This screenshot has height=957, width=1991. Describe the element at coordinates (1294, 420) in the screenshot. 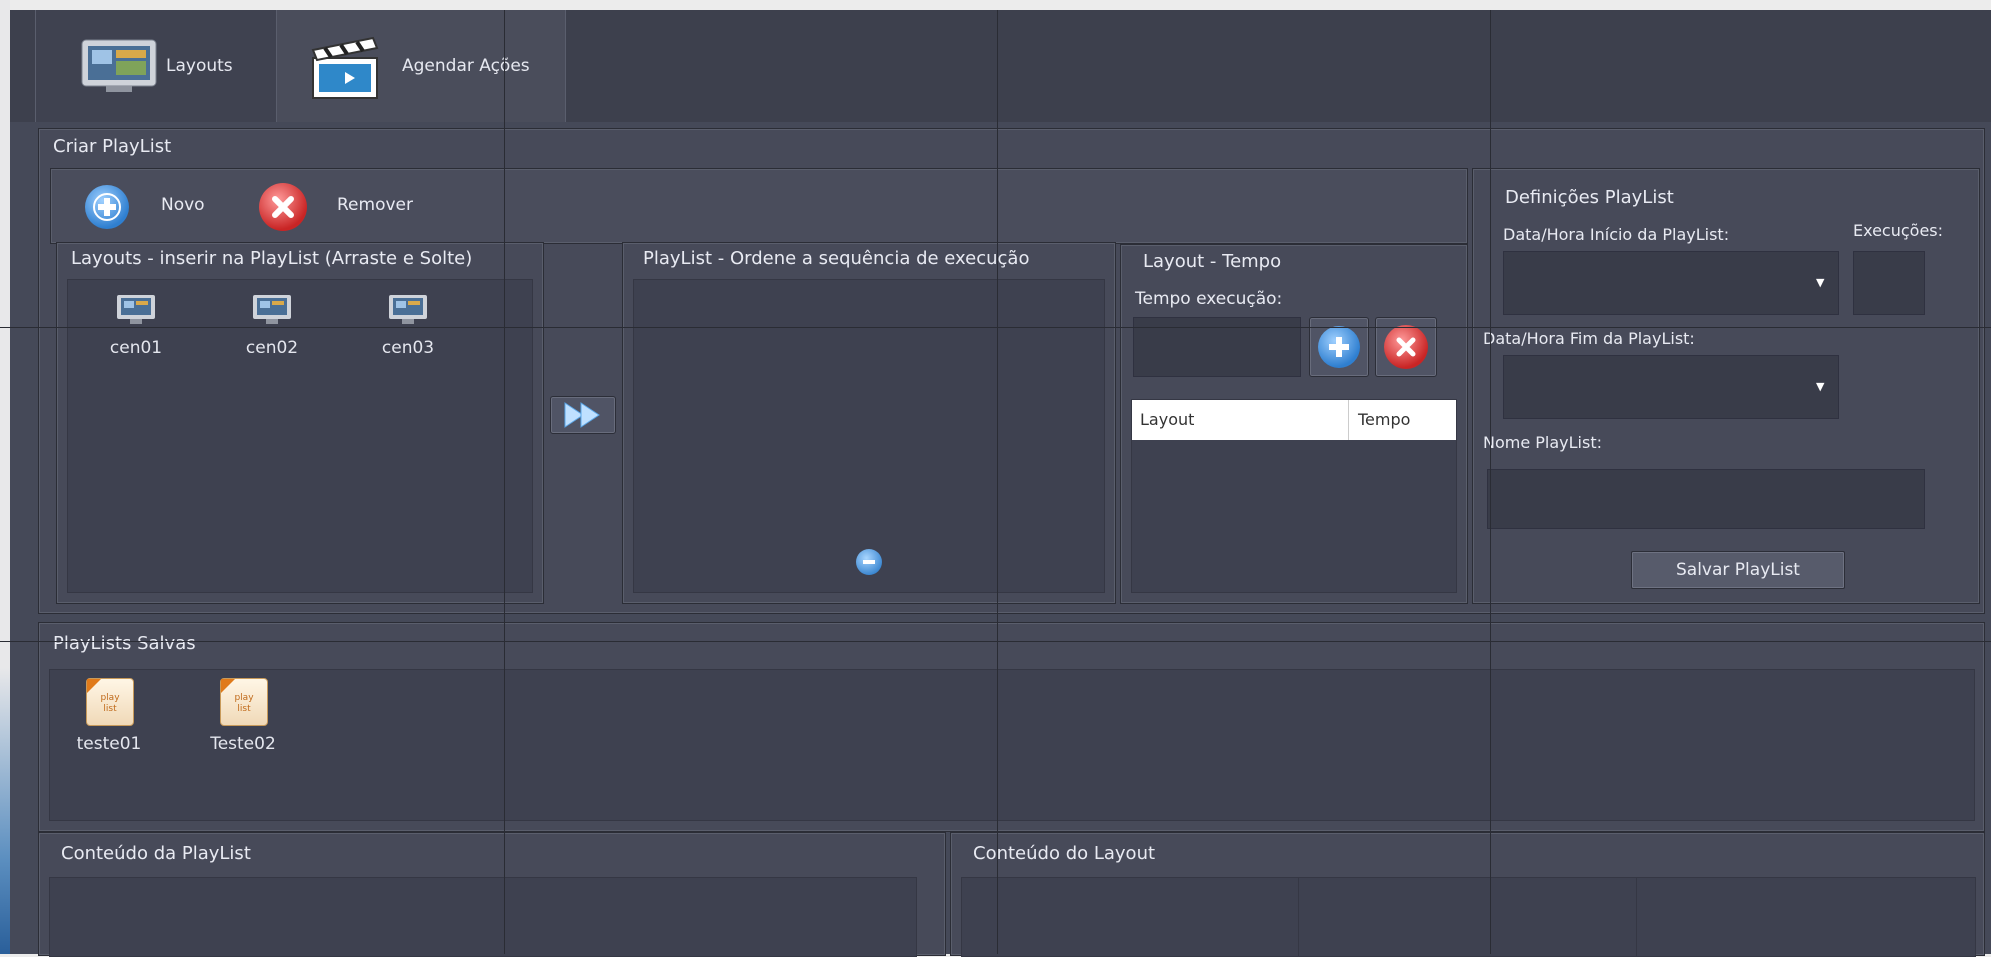

I see `table-header: Layout Tempo` at that location.